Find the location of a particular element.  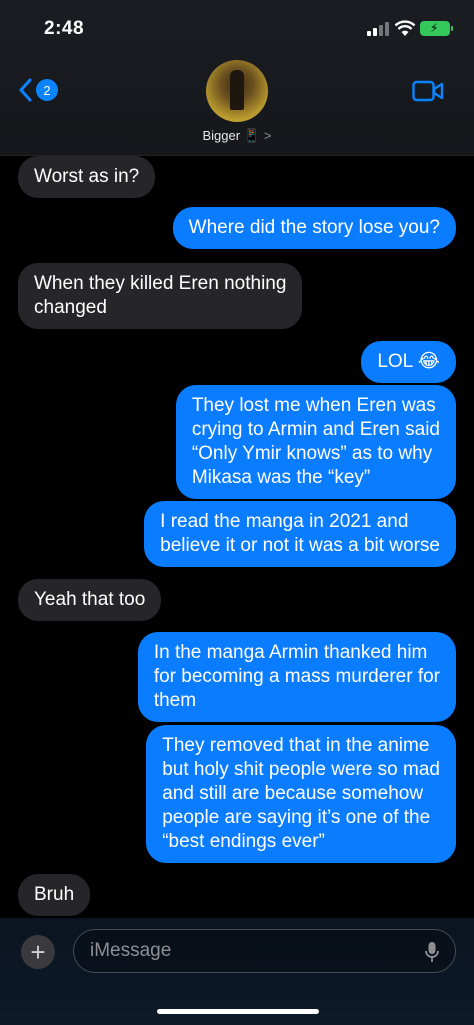

status-time: 2:48 is located at coordinates (64, 28).